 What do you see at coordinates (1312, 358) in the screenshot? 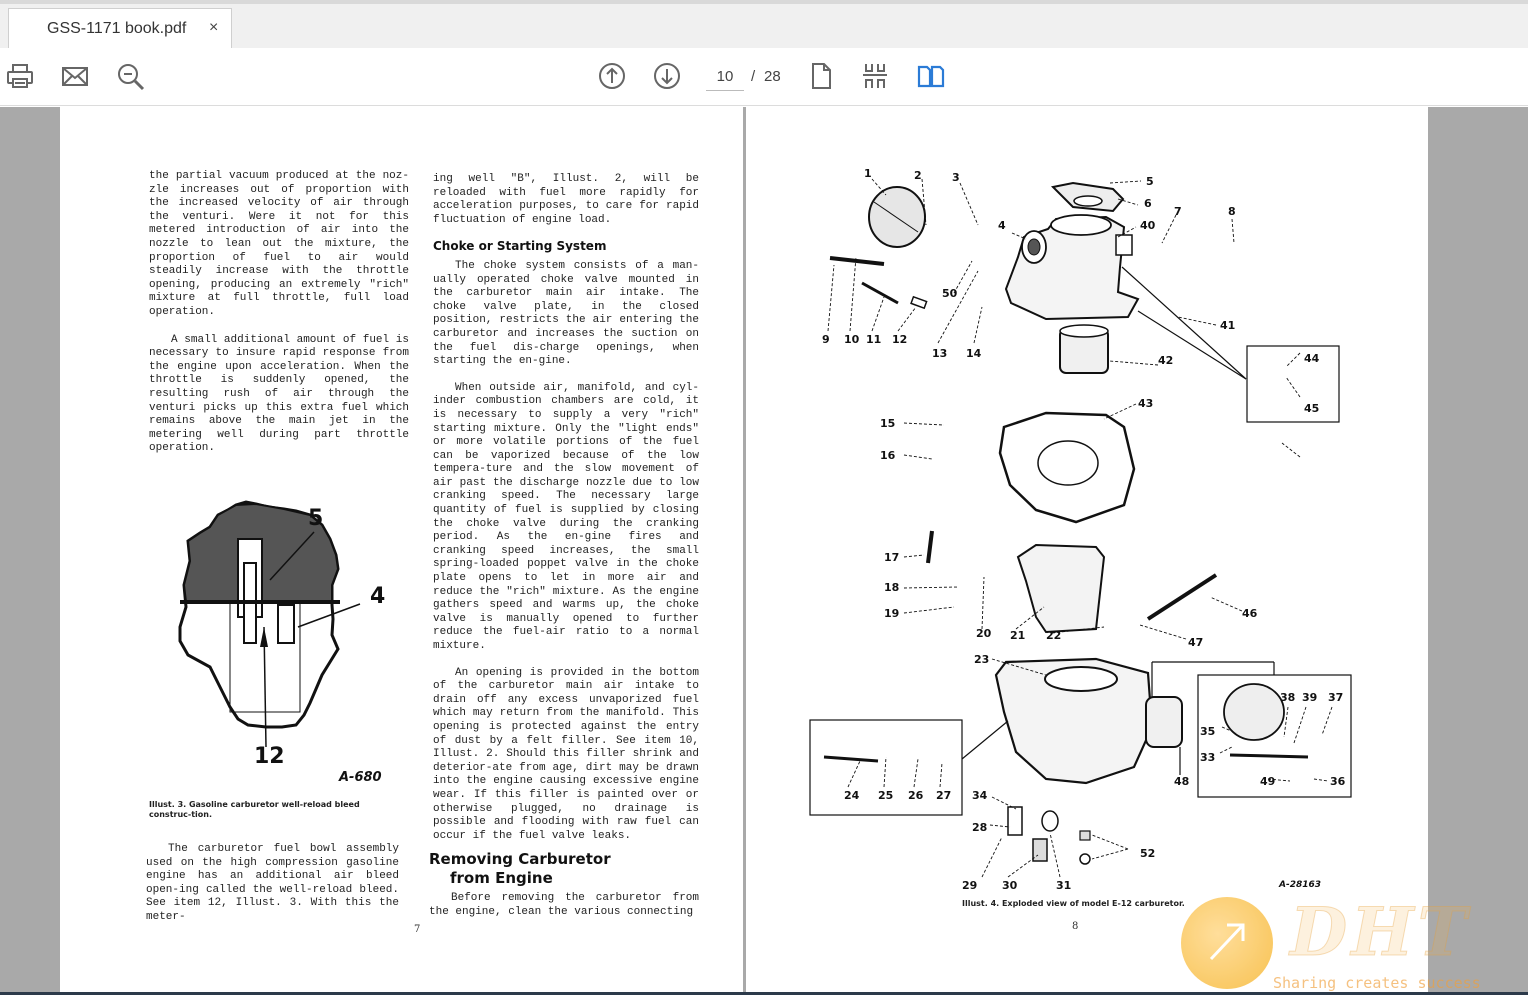
I see `part-number-44: 44` at bounding box center [1312, 358].